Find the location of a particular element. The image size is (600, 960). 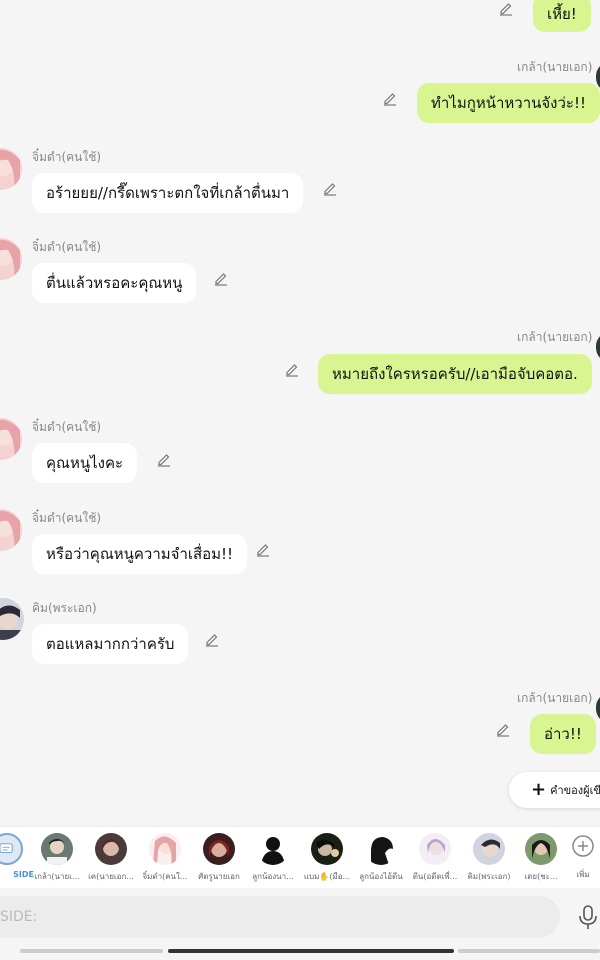

nav-handle-right is located at coordinates (529, 951).